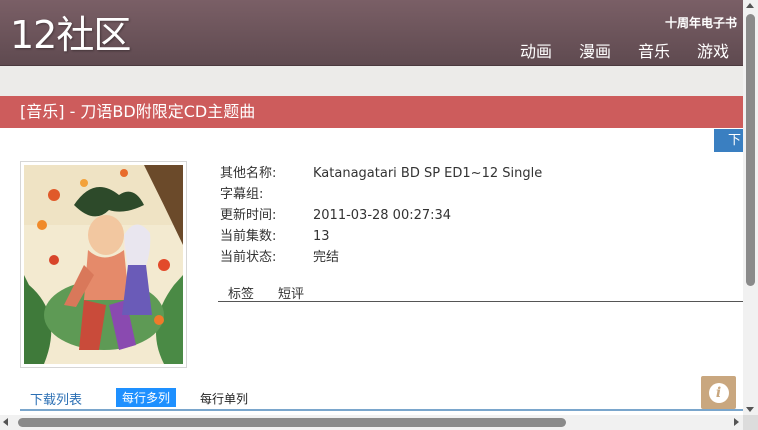  What do you see at coordinates (381, 236) in the screenshot?
I see `info-row: 当前集数: 13` at bounding box center [381, 236].